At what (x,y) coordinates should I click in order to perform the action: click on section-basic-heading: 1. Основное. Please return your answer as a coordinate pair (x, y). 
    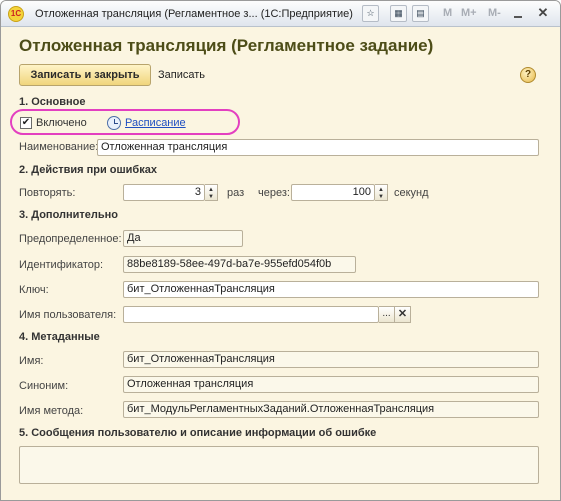
    Looking at the image, I should click on (52, 102).